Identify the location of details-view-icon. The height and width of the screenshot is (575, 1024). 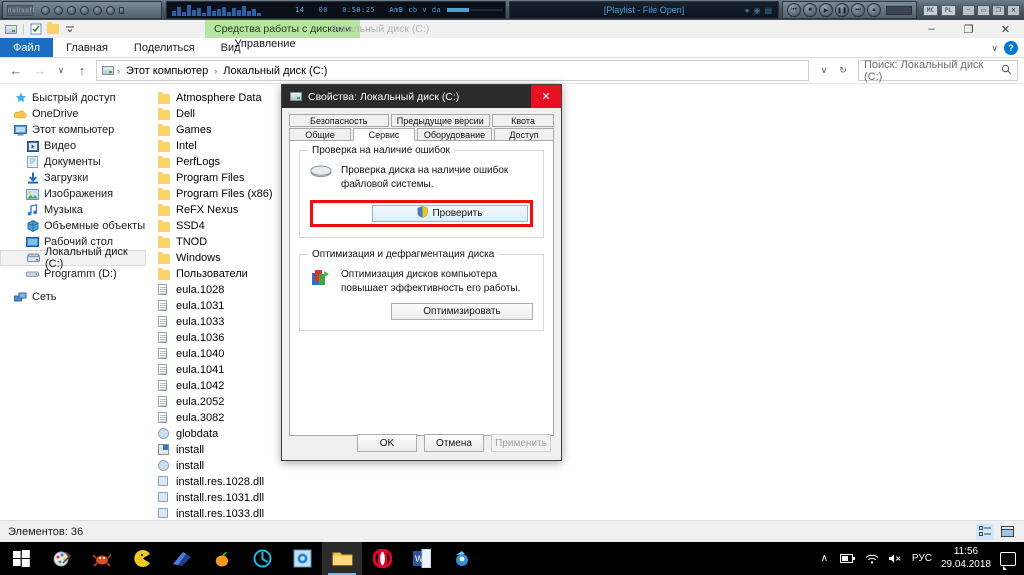
(985, 531).